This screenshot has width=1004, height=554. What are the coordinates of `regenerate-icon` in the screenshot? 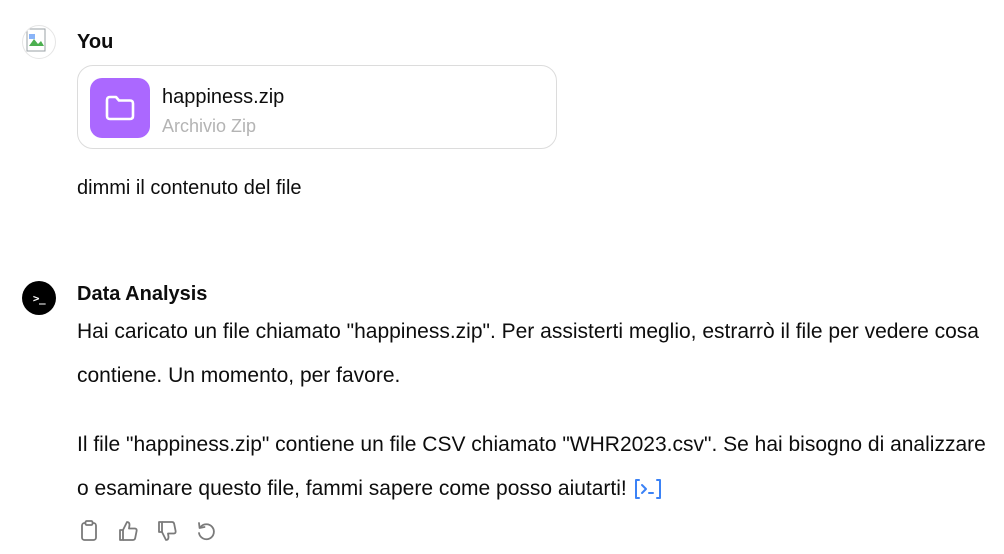 It's located at (206, 531).